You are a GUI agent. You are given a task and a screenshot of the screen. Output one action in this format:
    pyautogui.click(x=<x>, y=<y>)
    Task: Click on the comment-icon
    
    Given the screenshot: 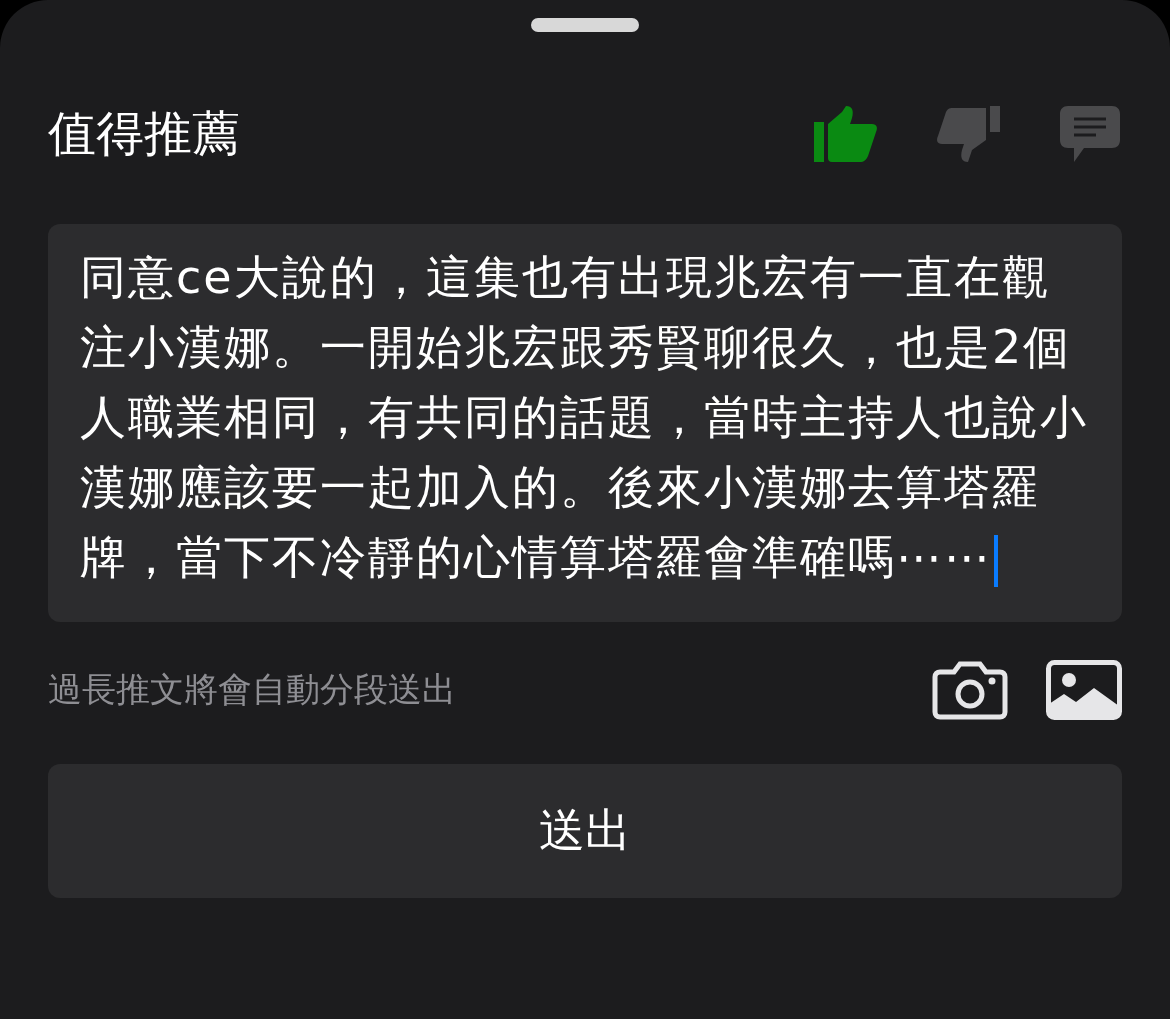 What is the action you would take?
    pyautogui.click(x=1090, y=134)
    